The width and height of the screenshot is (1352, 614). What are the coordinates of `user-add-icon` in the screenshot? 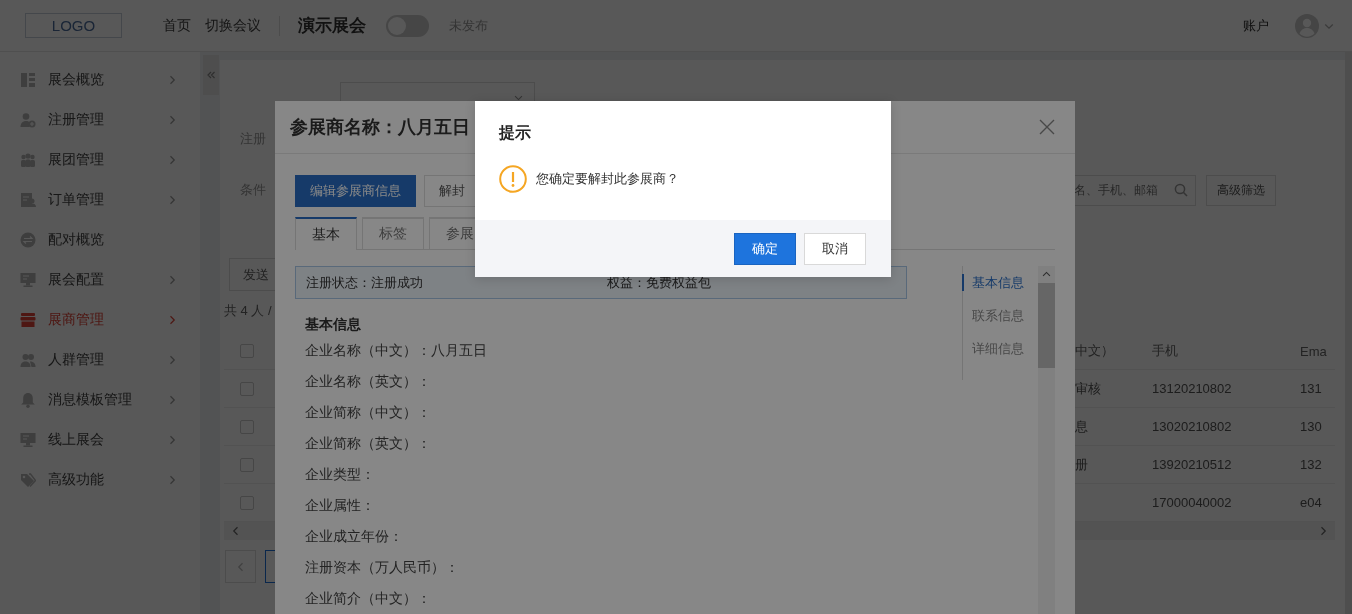 It's located at (28, 120).